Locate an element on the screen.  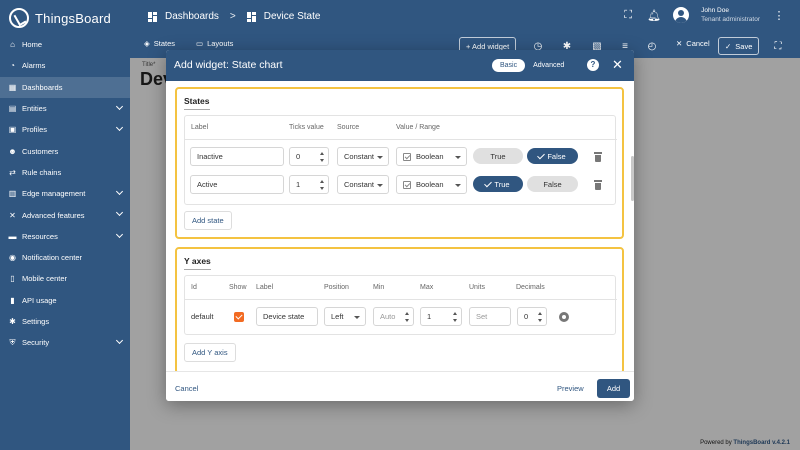
user-role: Tenant administrator is located at coordinates (730, 19).